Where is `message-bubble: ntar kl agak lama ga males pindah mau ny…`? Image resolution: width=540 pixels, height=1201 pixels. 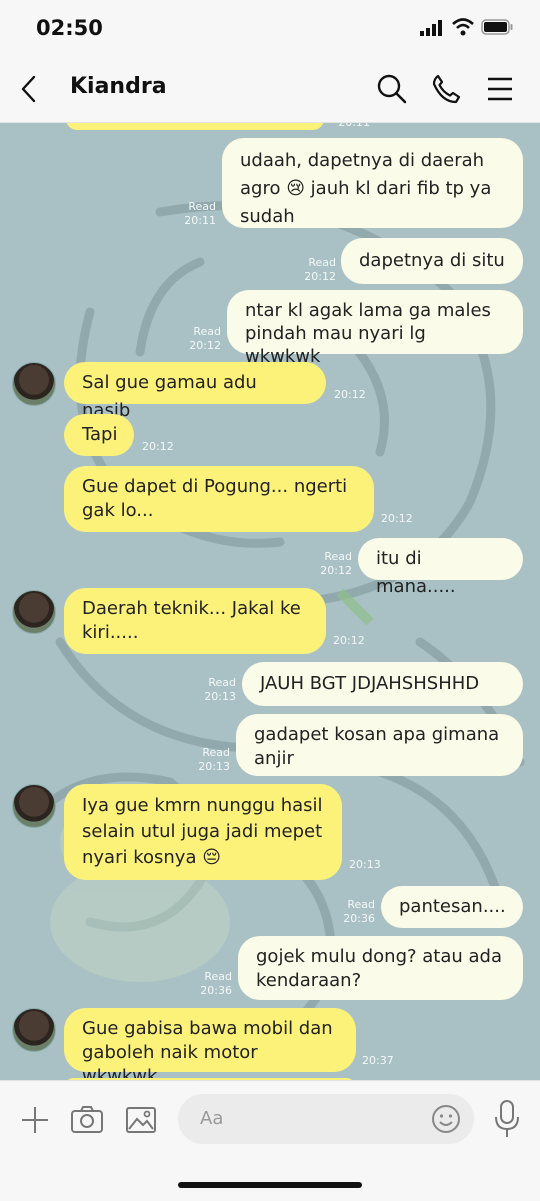 message-bubble: ntar kl agak lama ga males pindah mau ny… is located at coordinates (375, 328).